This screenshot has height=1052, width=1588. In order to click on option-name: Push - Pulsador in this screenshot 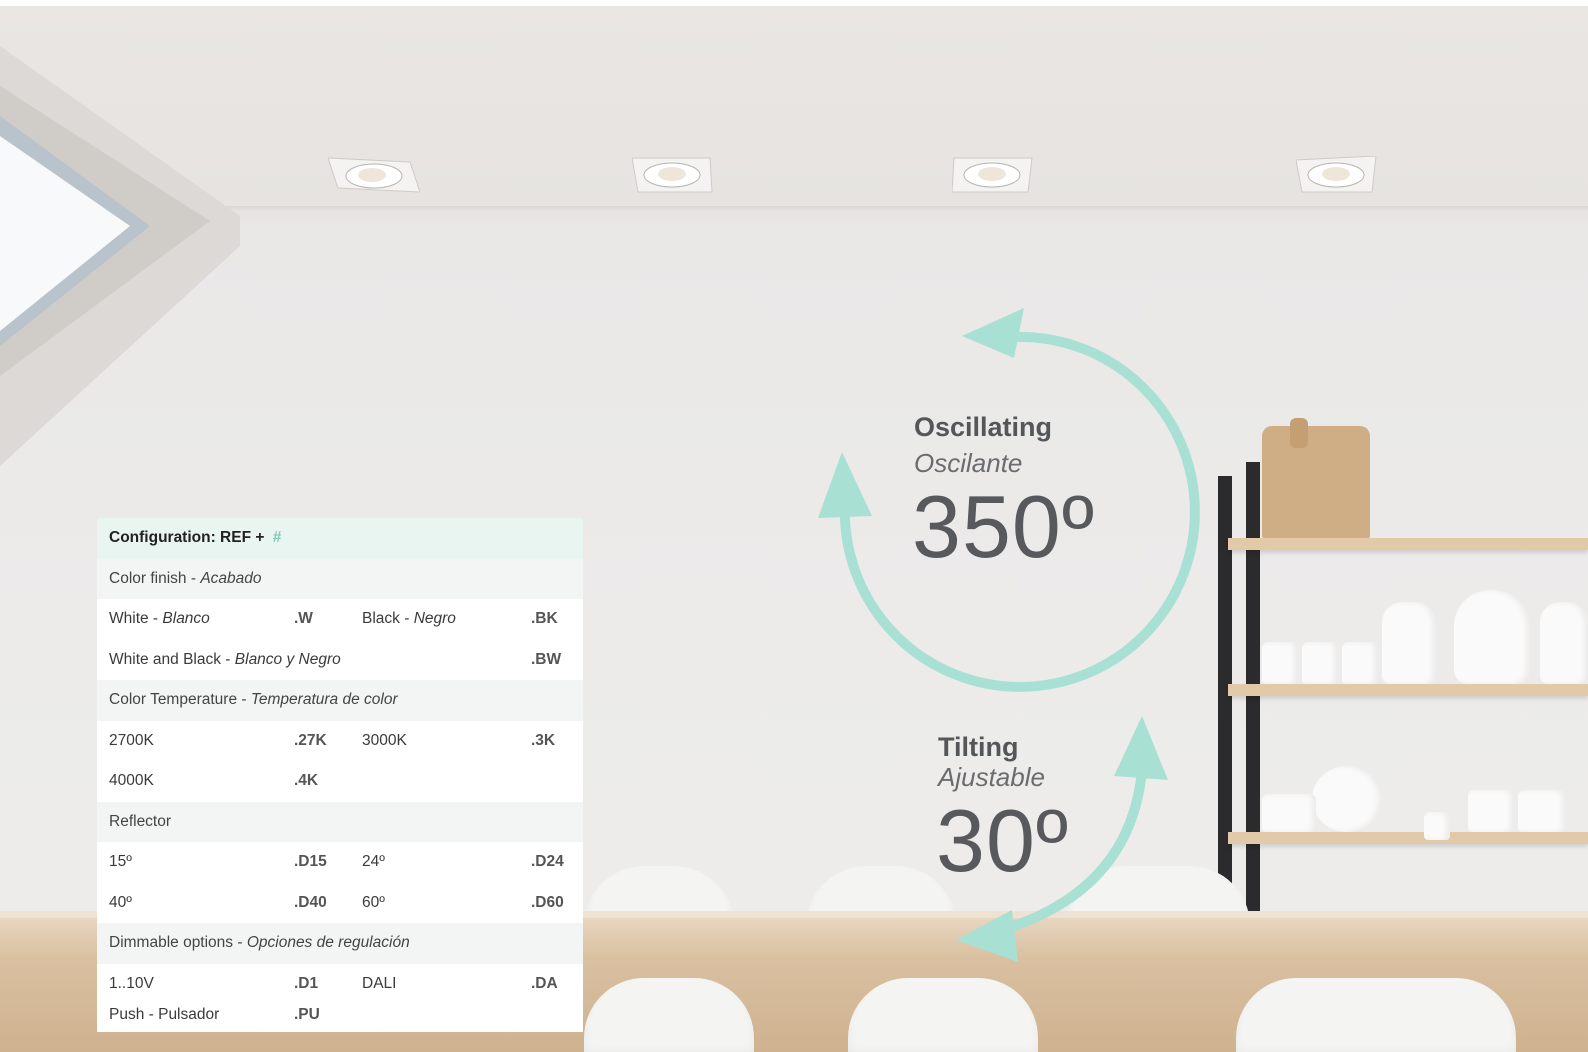, I will do `click(164, 1014)`.